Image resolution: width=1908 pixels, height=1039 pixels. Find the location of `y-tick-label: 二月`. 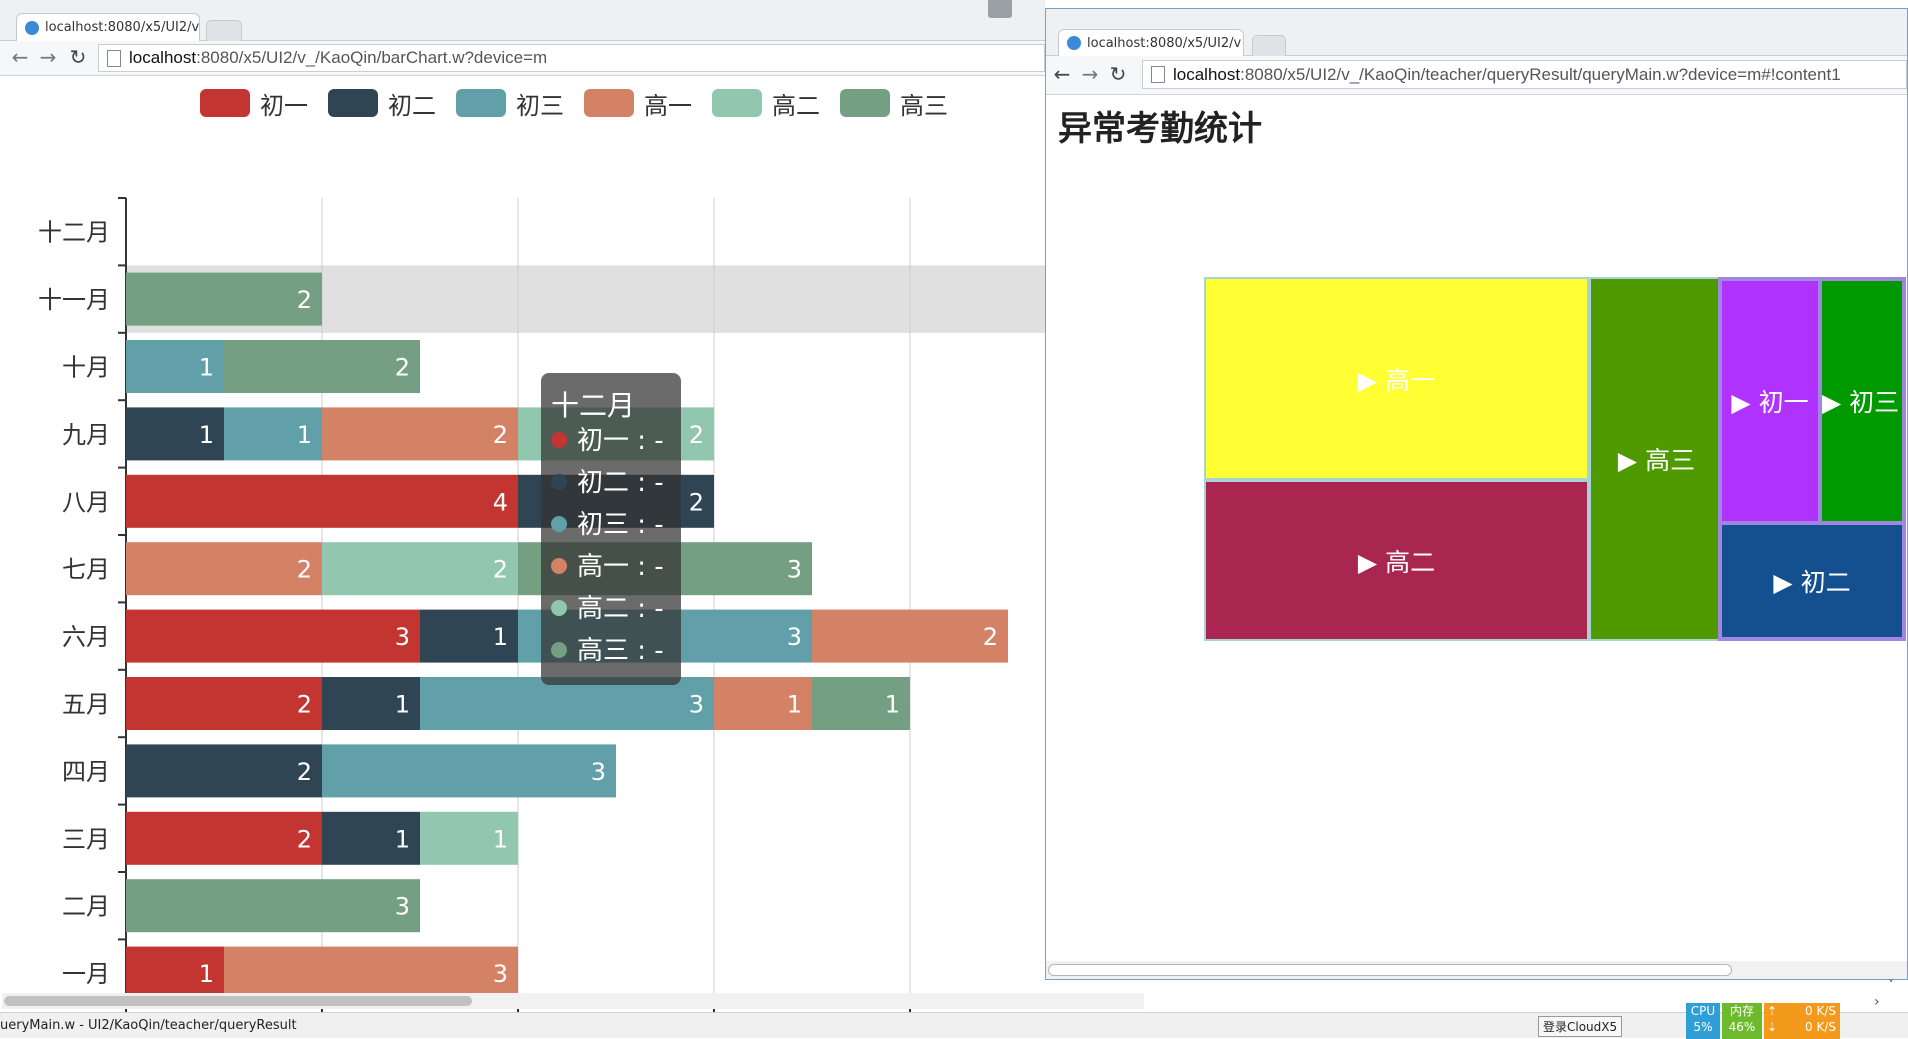

y-tick-label: 二月 is located at coordinates (86, 907).